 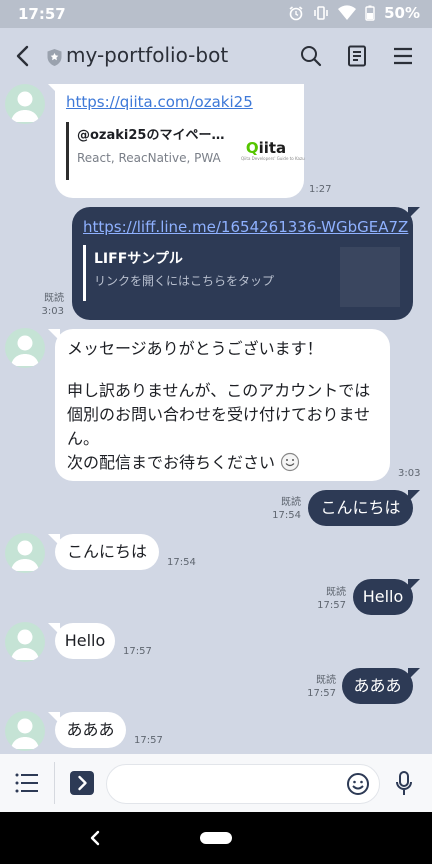 What do you see at coordinates (311, 56) in the screenshot?
I see `search-icon` at bounding box center [311, 56].